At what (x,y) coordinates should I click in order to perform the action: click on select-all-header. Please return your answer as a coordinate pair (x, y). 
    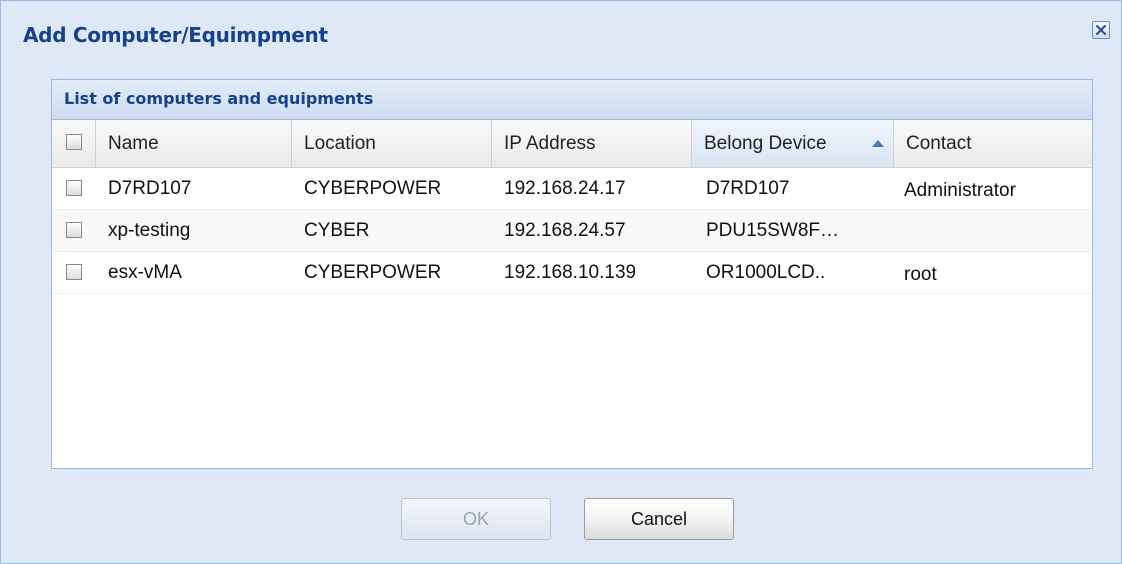
    Looking at the image, I should click on (74, 143).